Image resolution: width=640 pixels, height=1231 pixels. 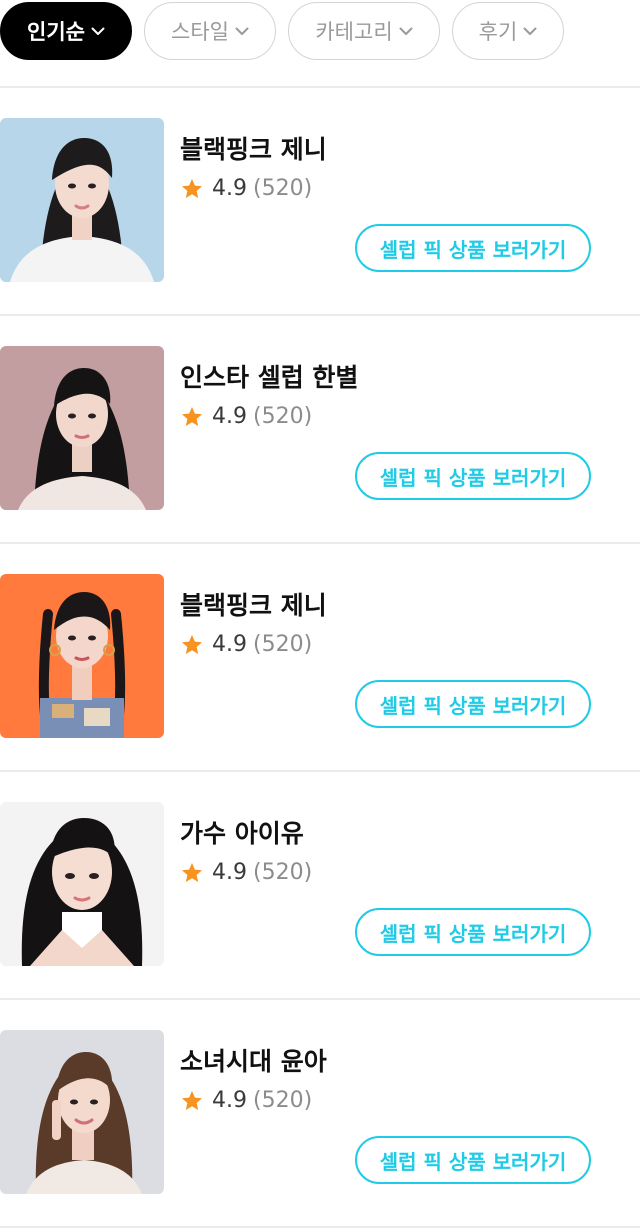 I want to click on celeb-name: 소녀시대 윤아, so click(x=253, y=1061).